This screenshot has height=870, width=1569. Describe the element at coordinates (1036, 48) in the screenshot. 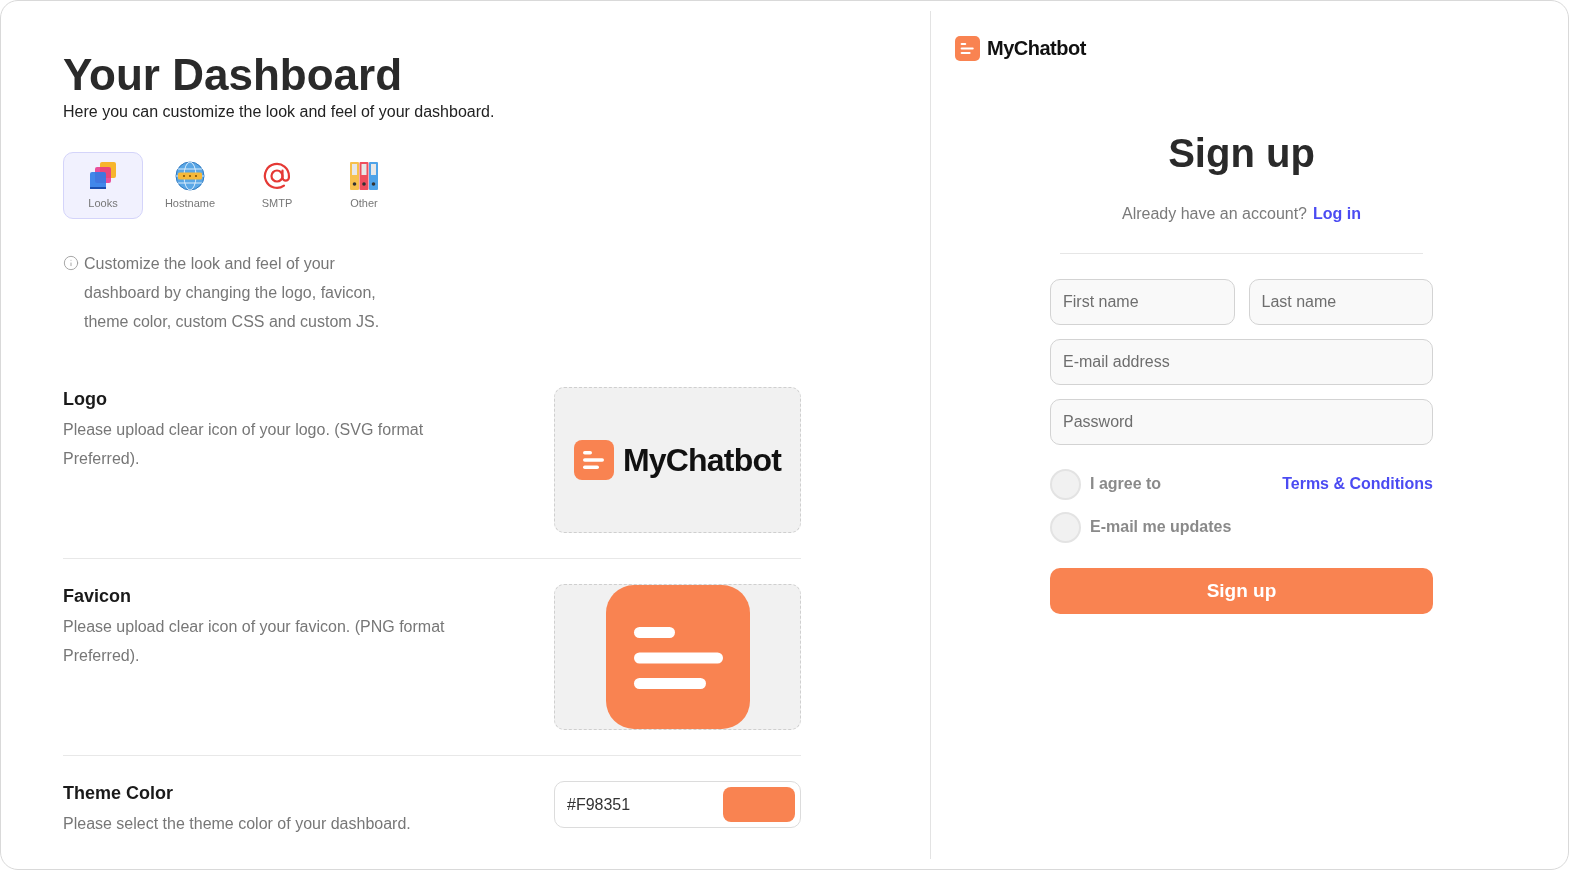

I see `brand-name: MyChatbot` at that location.